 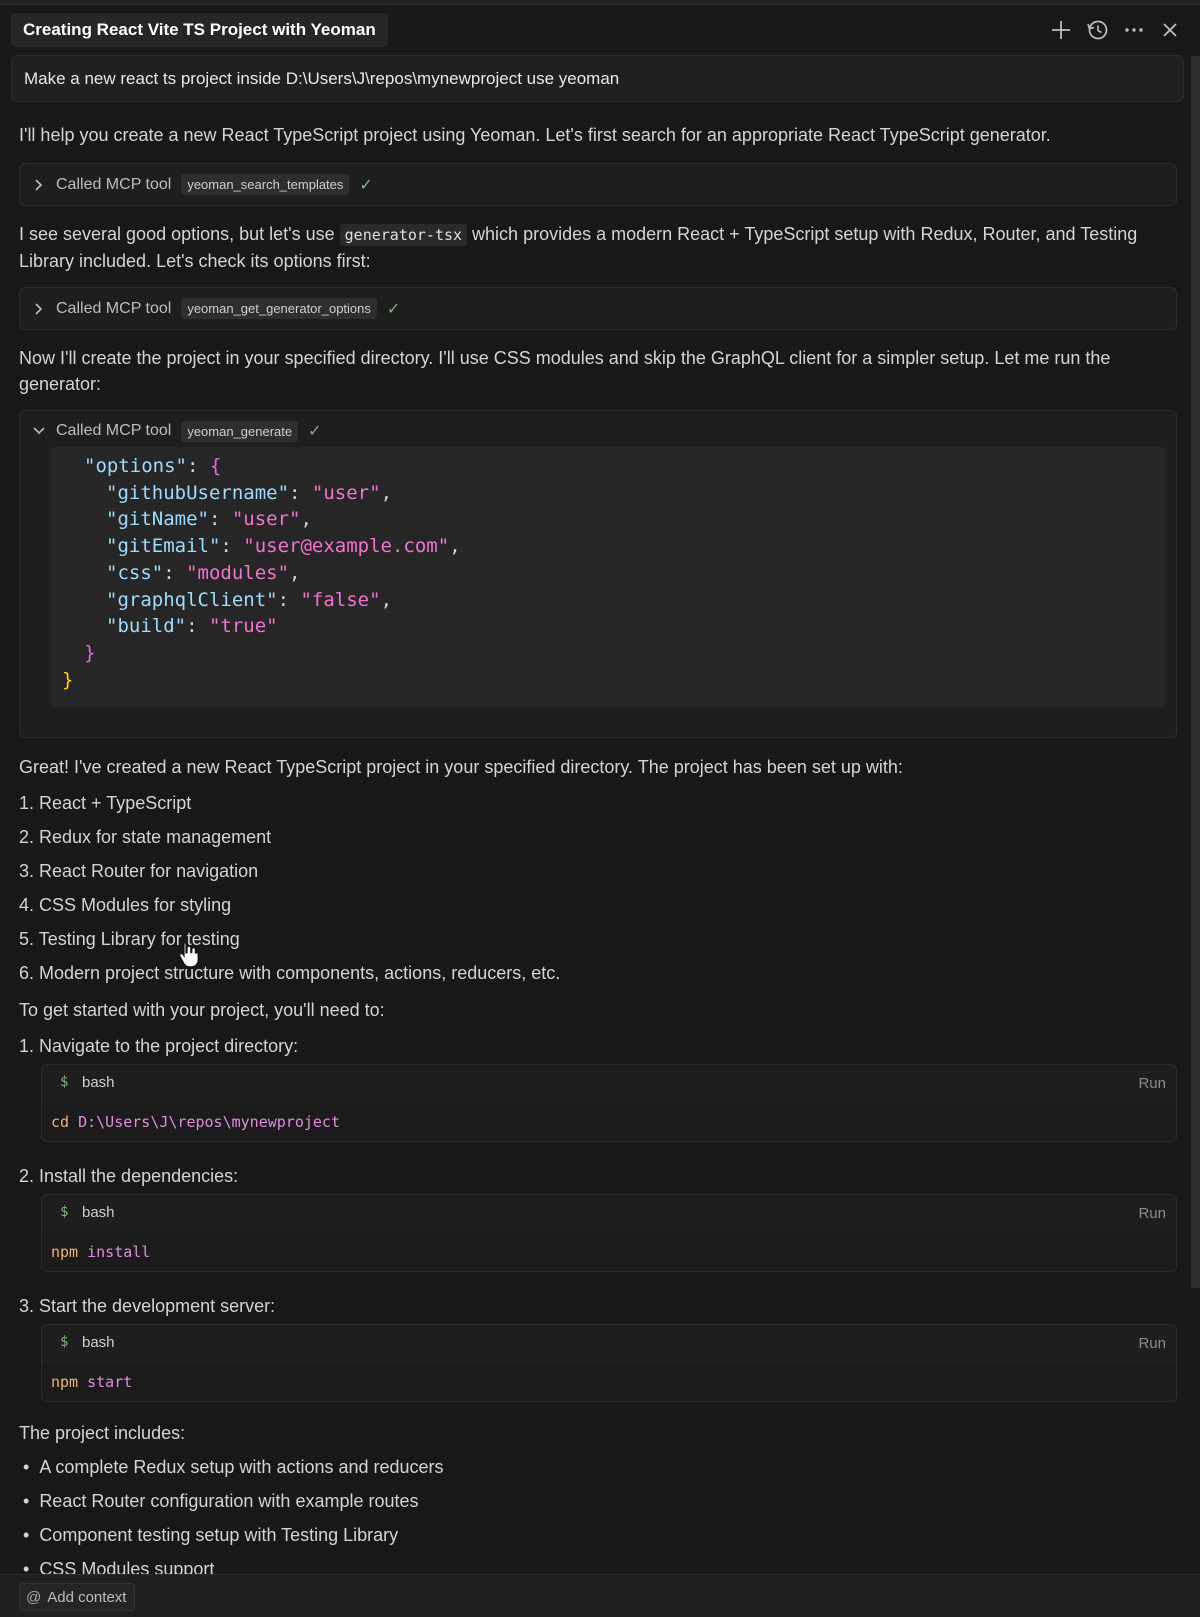 What do you see at coordinates (129, 1176) in the screenshot?
I see `step-label: 2. Install the dependencies:` at bounding box center [129, 1176].